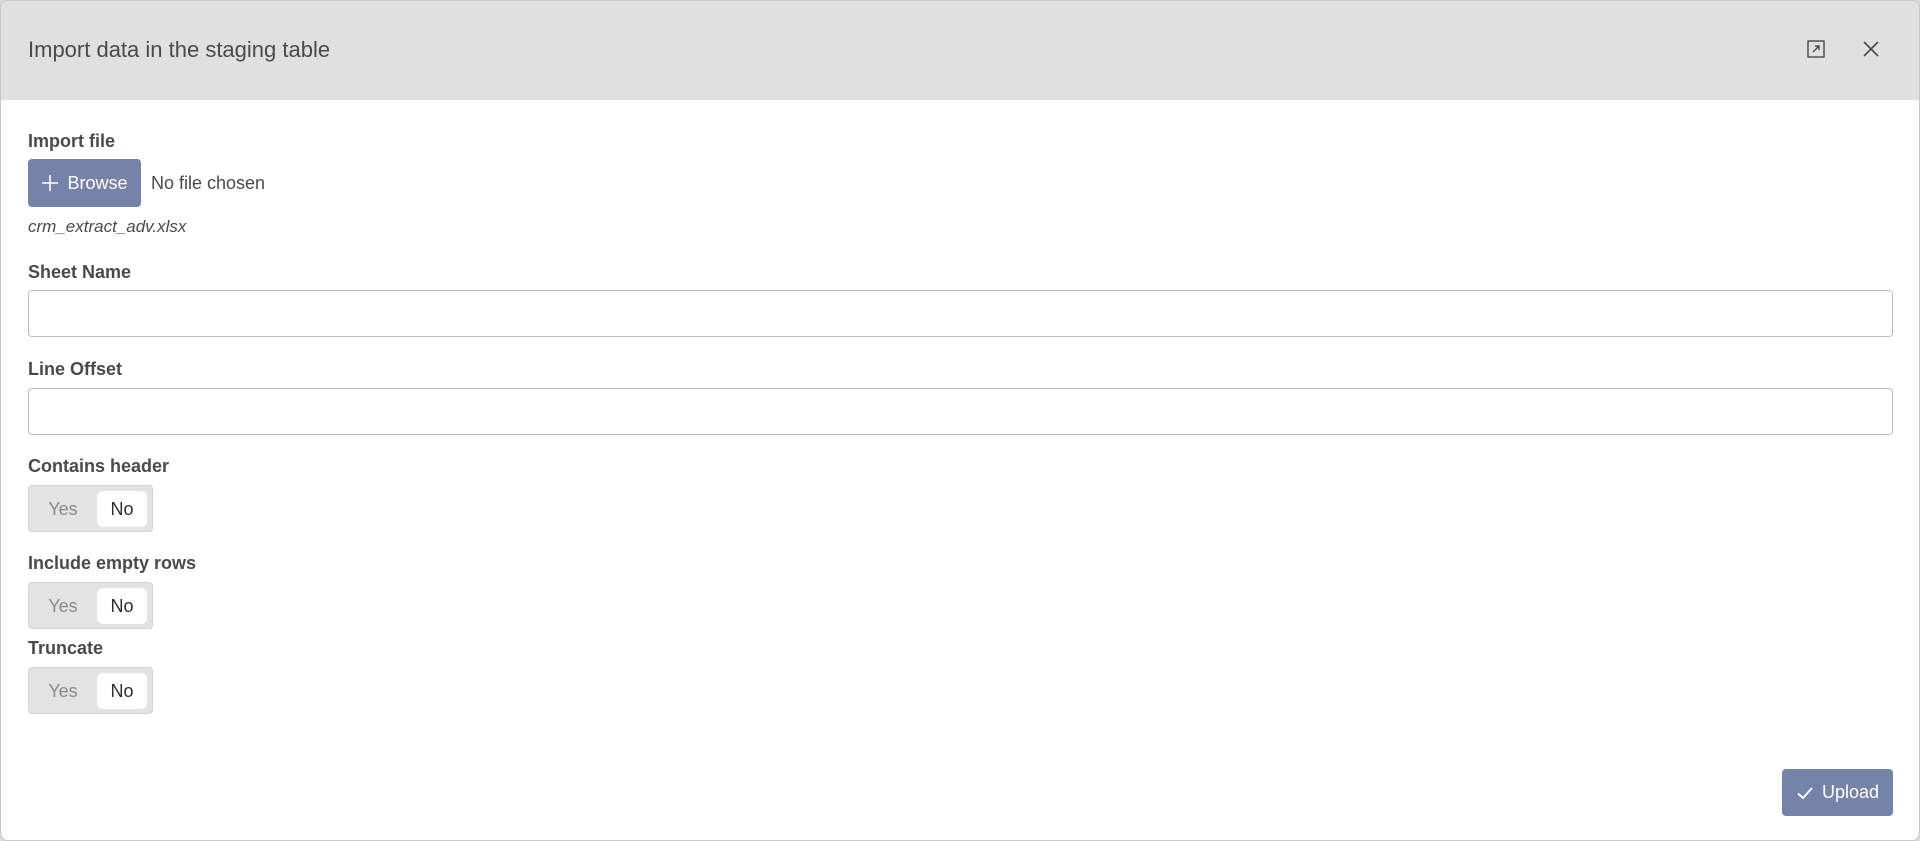 This screenshot has height=841, width=1920. Describe the element at coordinates (960, 411) in the screenshot. I see `line-offset-input` at that location.